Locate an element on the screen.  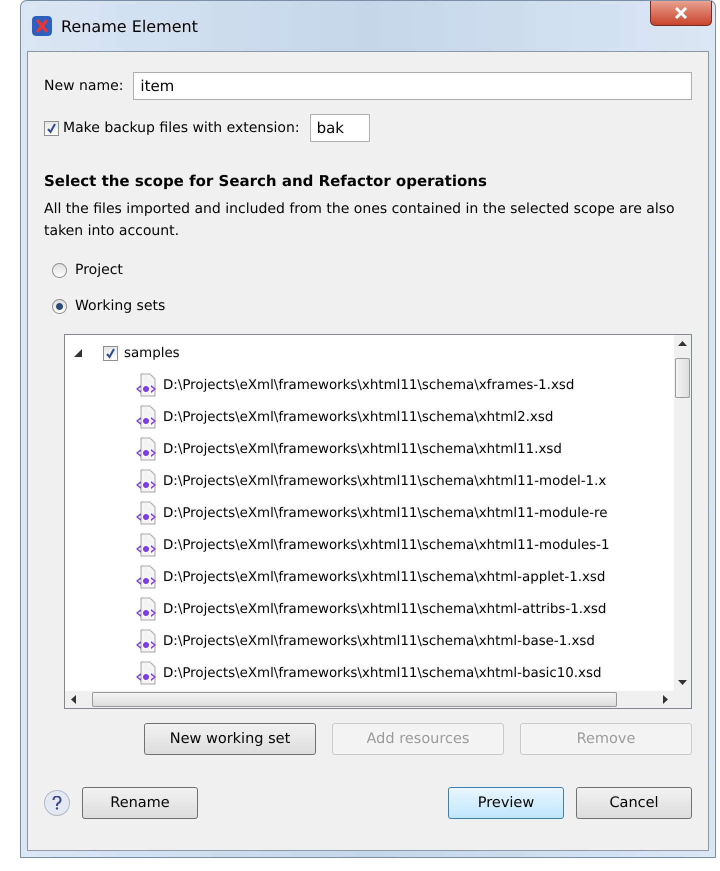
scope-heading: Select the scope for Search and Refactor operations is located at coordinates (266, 181).